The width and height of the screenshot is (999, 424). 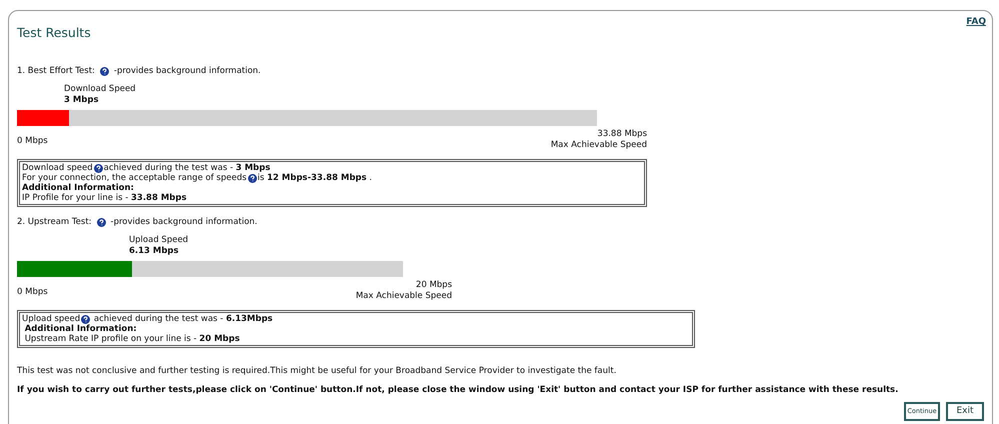 I want to click on faq-link: FAQ, so click(x=976, y=22).